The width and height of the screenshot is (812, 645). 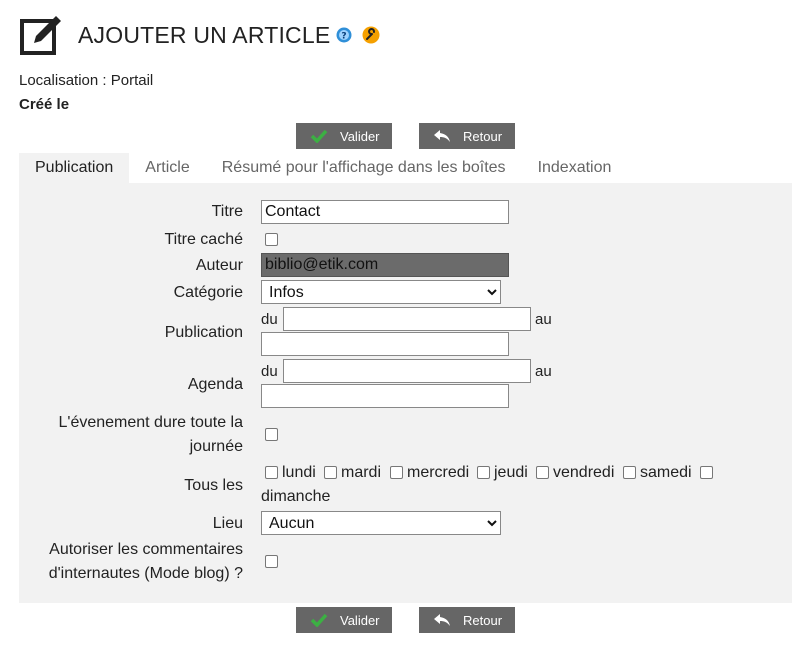 What do you see at coordinates (203, 239) in the screenshot?
I see `title-hidden-label: Titre caché` at bounding box center [203, 239].